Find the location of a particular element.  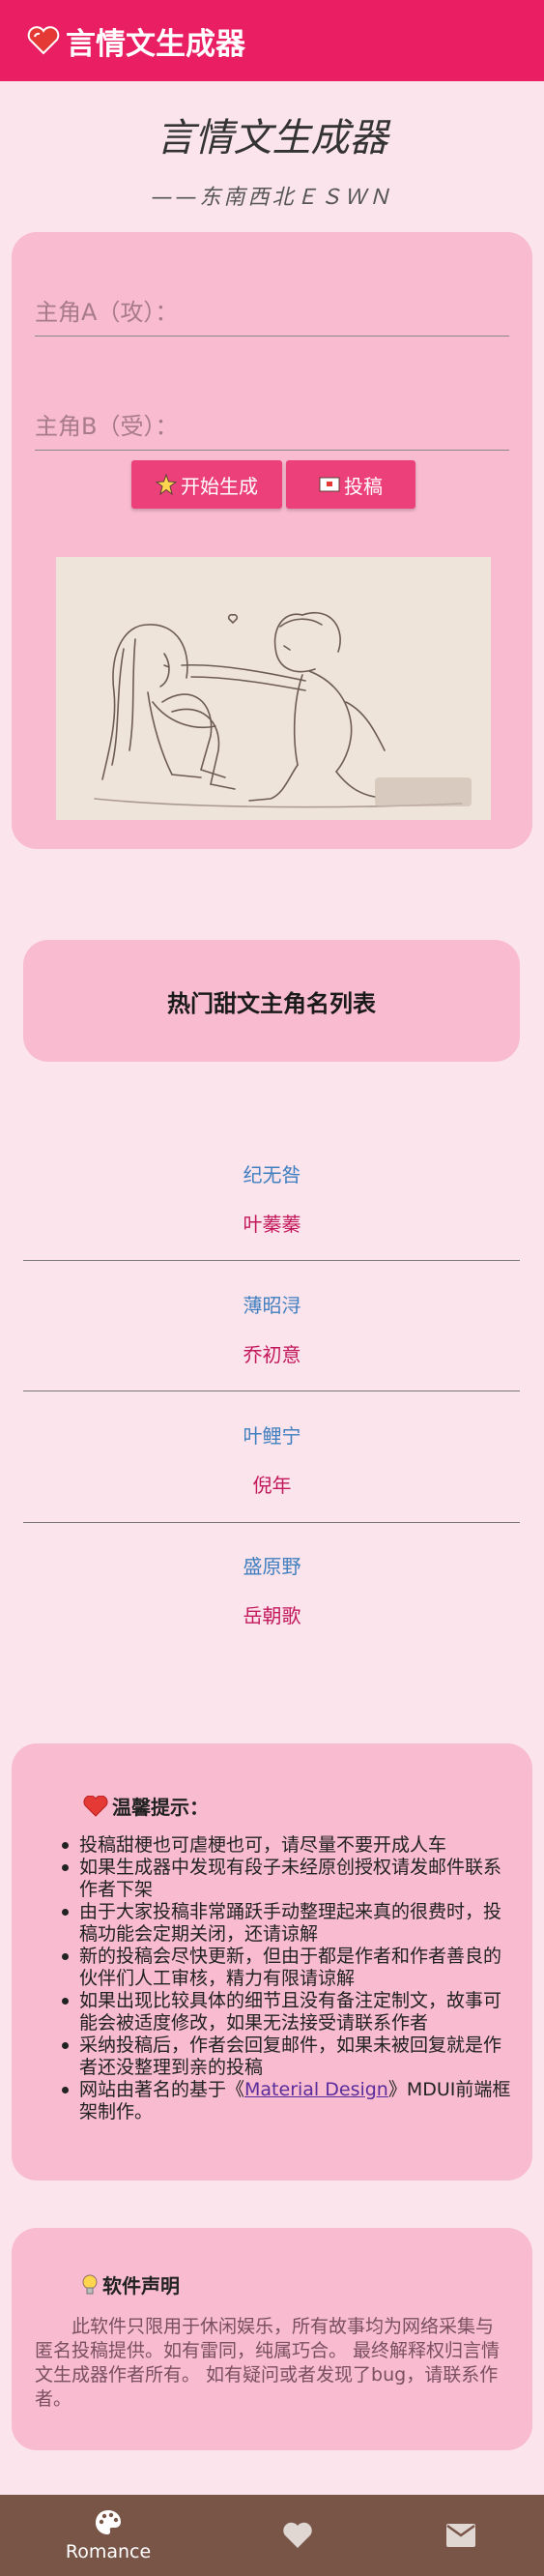

submit-button-label: 投稿 is located at coordinates (363, 486).